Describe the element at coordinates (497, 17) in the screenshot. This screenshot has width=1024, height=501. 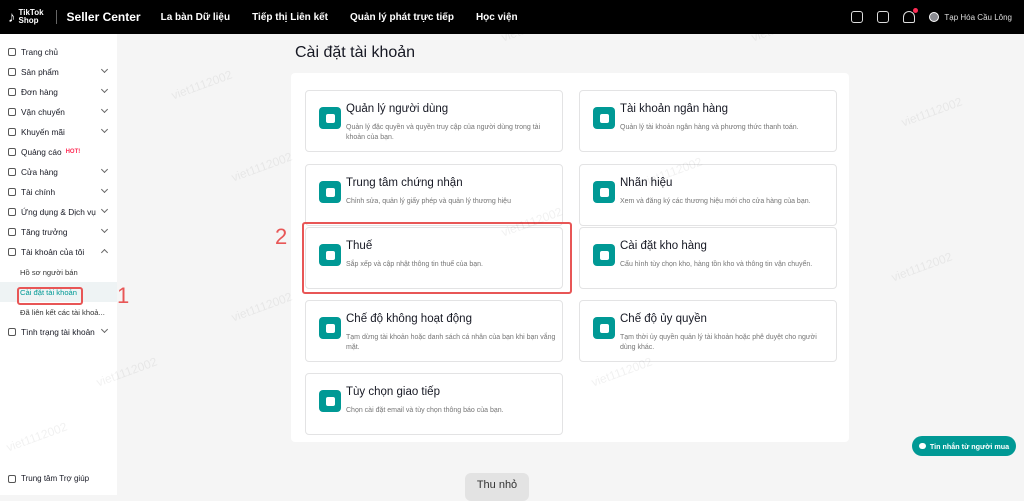
I see `nav-academy: Học viện` at that location.